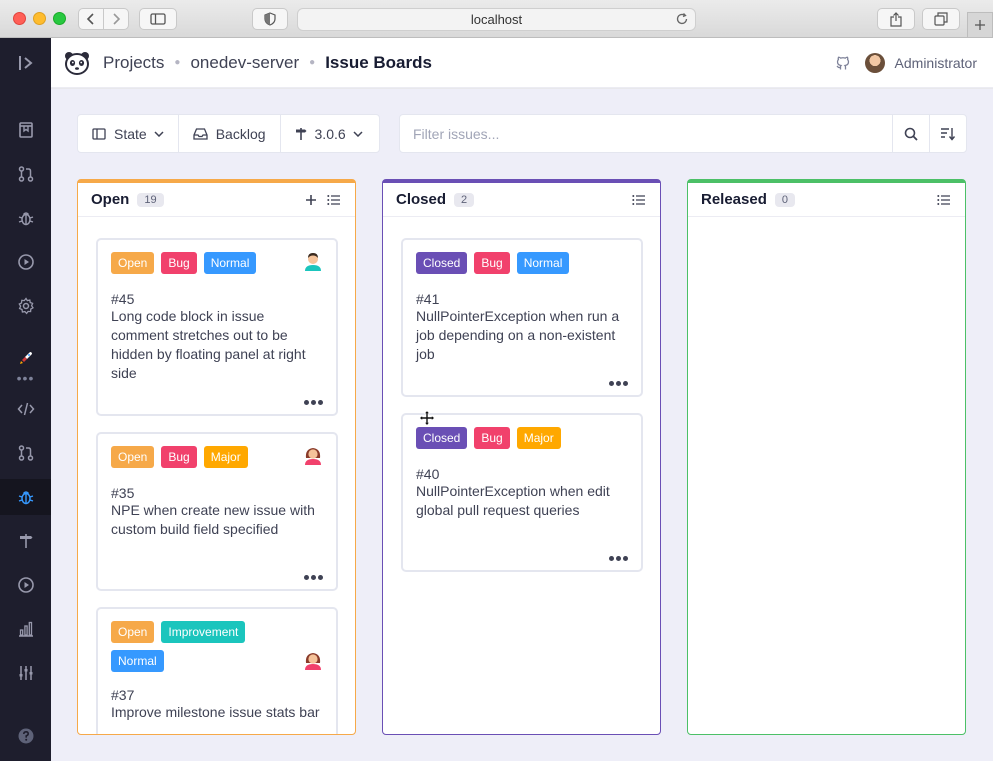 The image size is (993, 761). I want to click on issue-number: #37, so click(223, 695).